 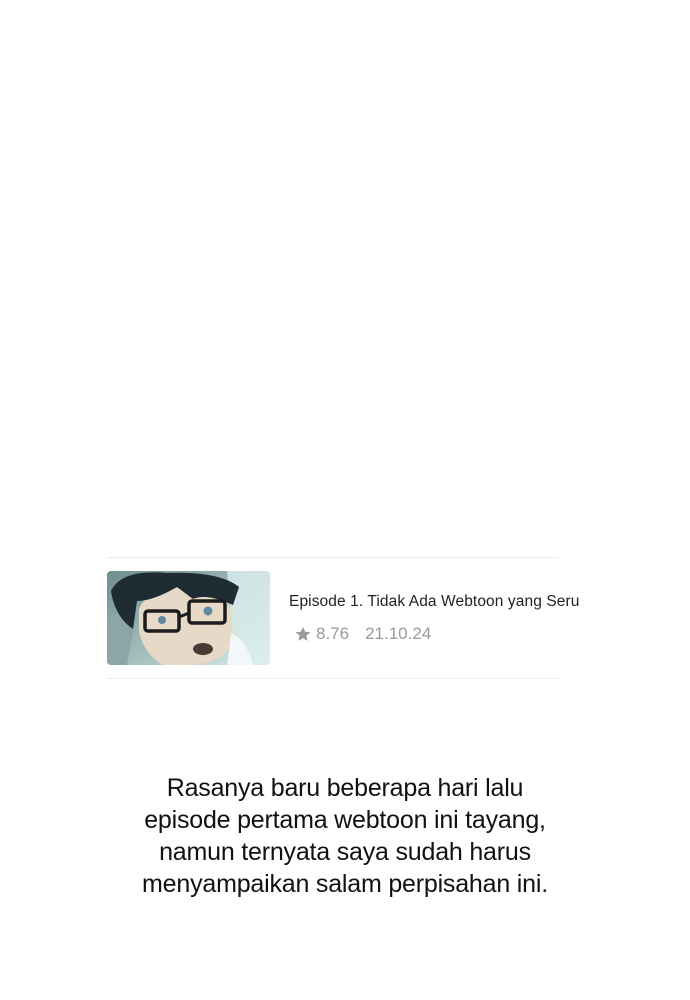 I want to click on star-icon, so click(x=303, y=633).